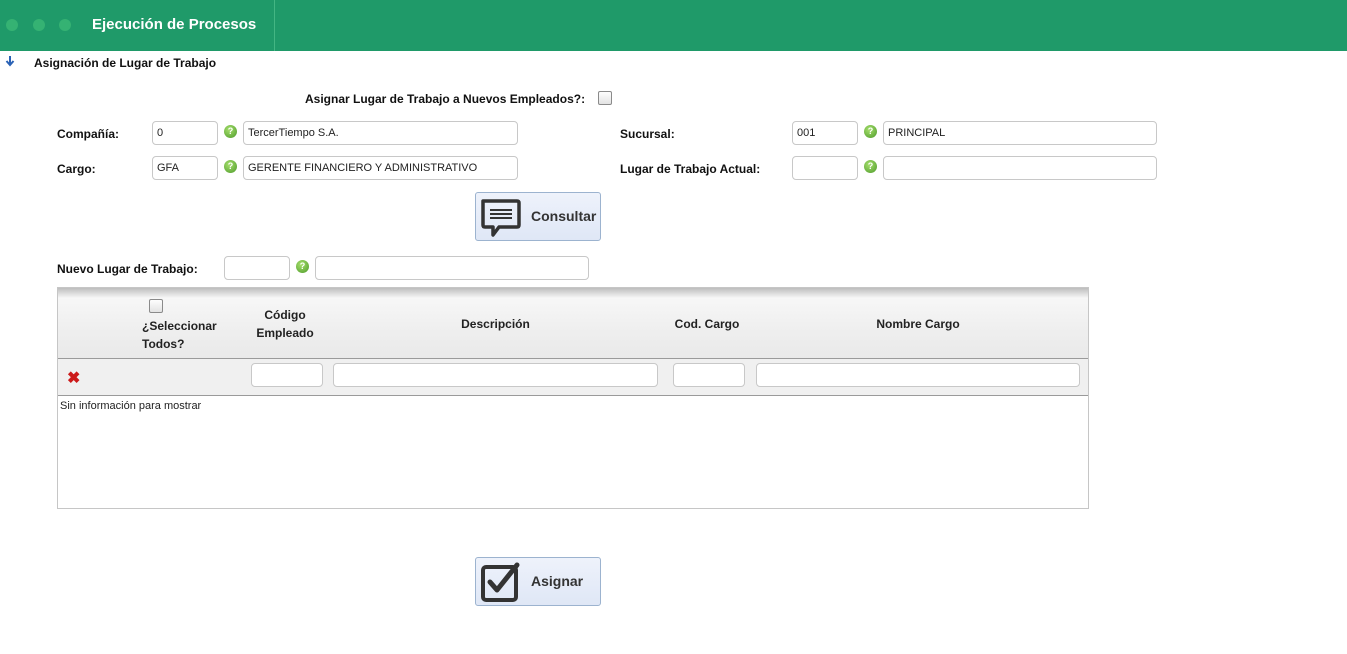 This screenshot has width=1347, height=654. What do you see at coordinates (380, 133) in the screenshot?
I see `compania-name-input: TercerTiempo S.A.` at bounding box center [380, 133].